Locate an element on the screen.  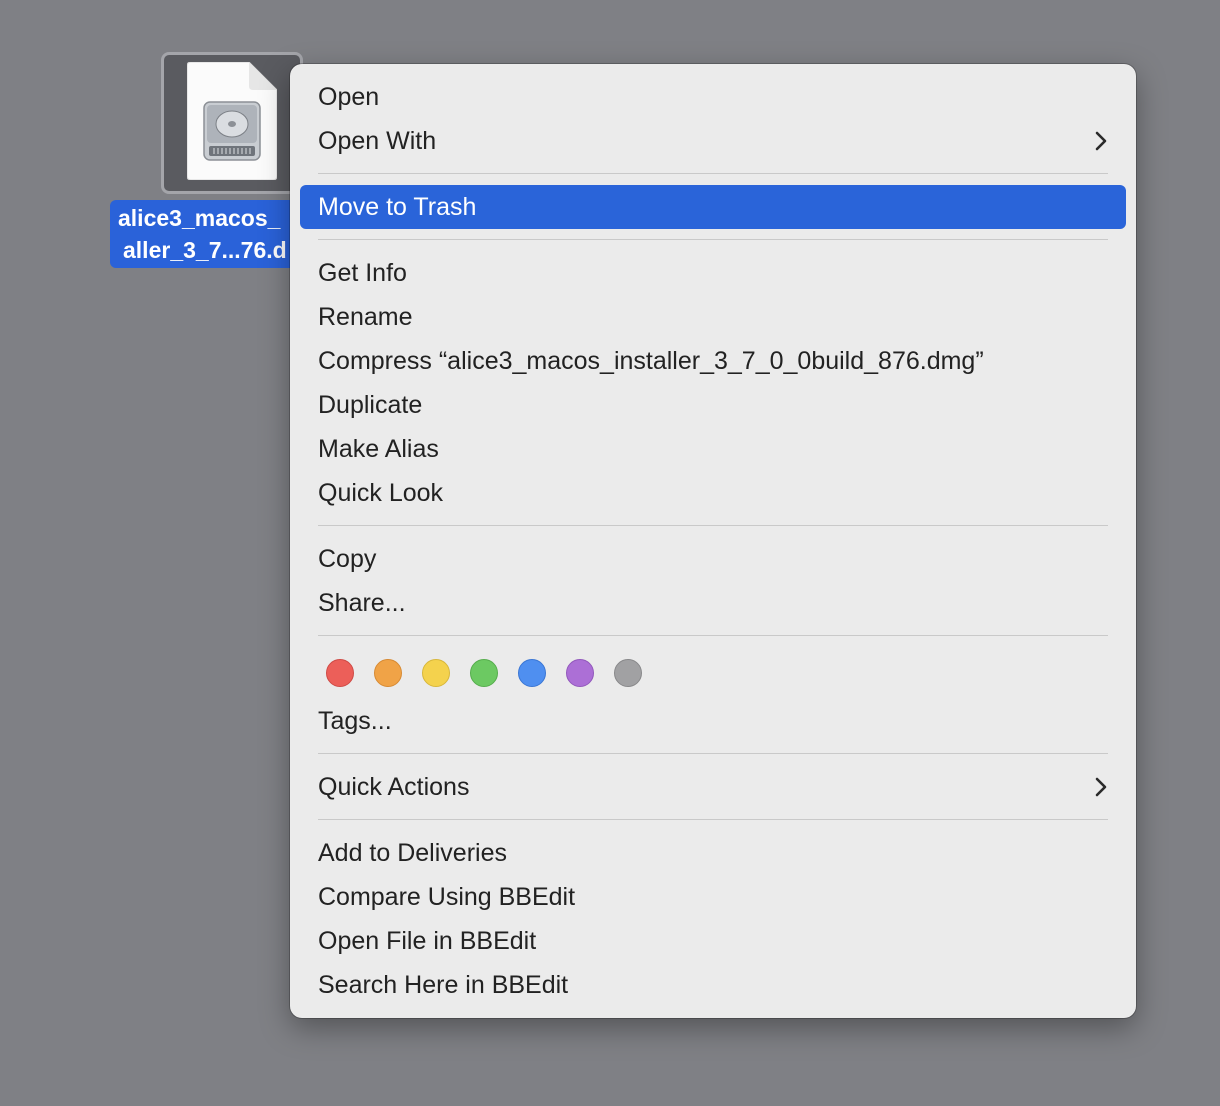
tag-green-dot is located at coordinates (484, 673).